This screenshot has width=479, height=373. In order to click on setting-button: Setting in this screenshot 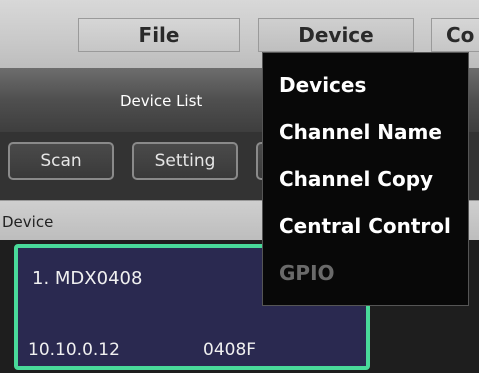, I will do `click(185, 161)`.